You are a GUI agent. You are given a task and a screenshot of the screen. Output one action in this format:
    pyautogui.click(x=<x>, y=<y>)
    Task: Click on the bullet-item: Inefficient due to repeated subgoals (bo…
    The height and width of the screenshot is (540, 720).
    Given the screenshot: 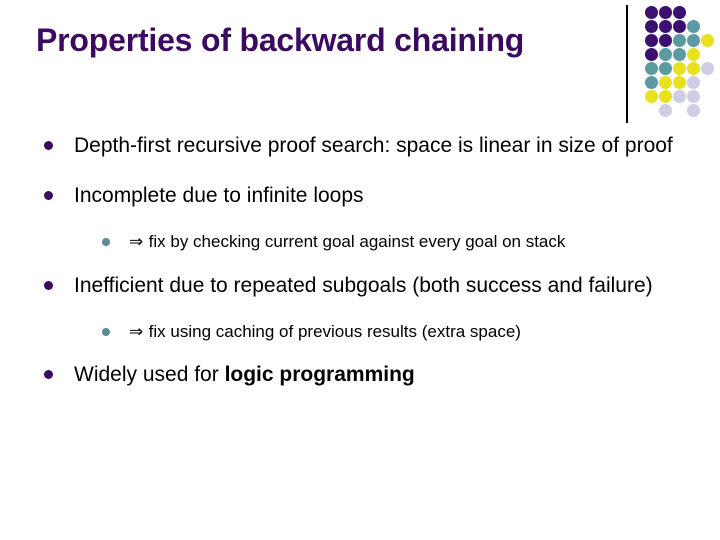 What is the action you would take?
    pyautogui.click(x=360, y=286)
    